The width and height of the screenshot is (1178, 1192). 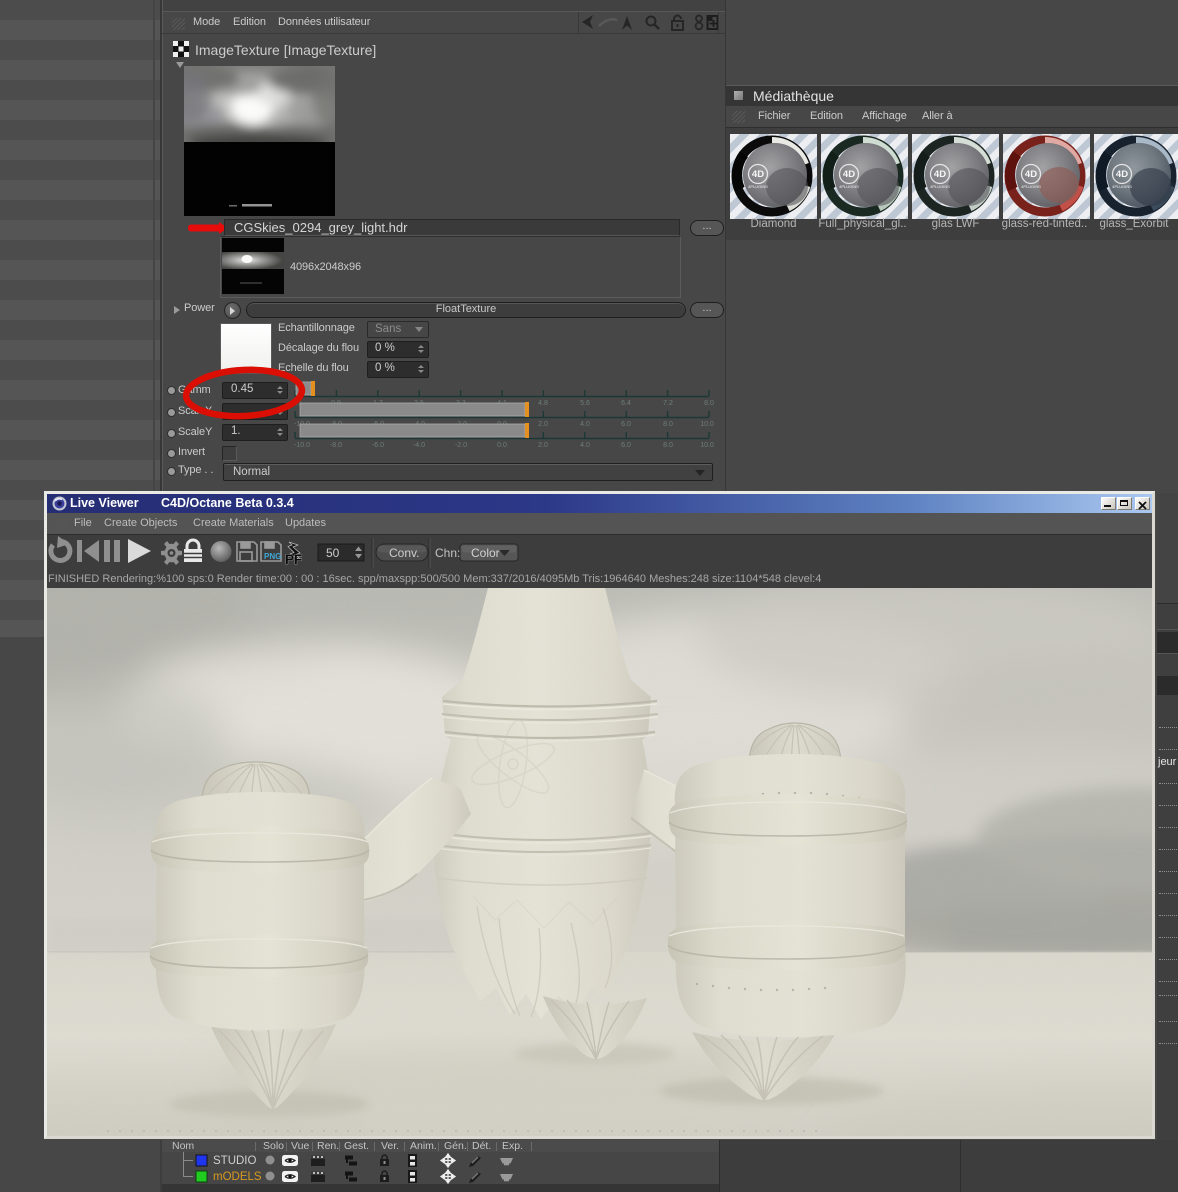 I want to click on svg-text: 2.0, so click(x=543, y=445).